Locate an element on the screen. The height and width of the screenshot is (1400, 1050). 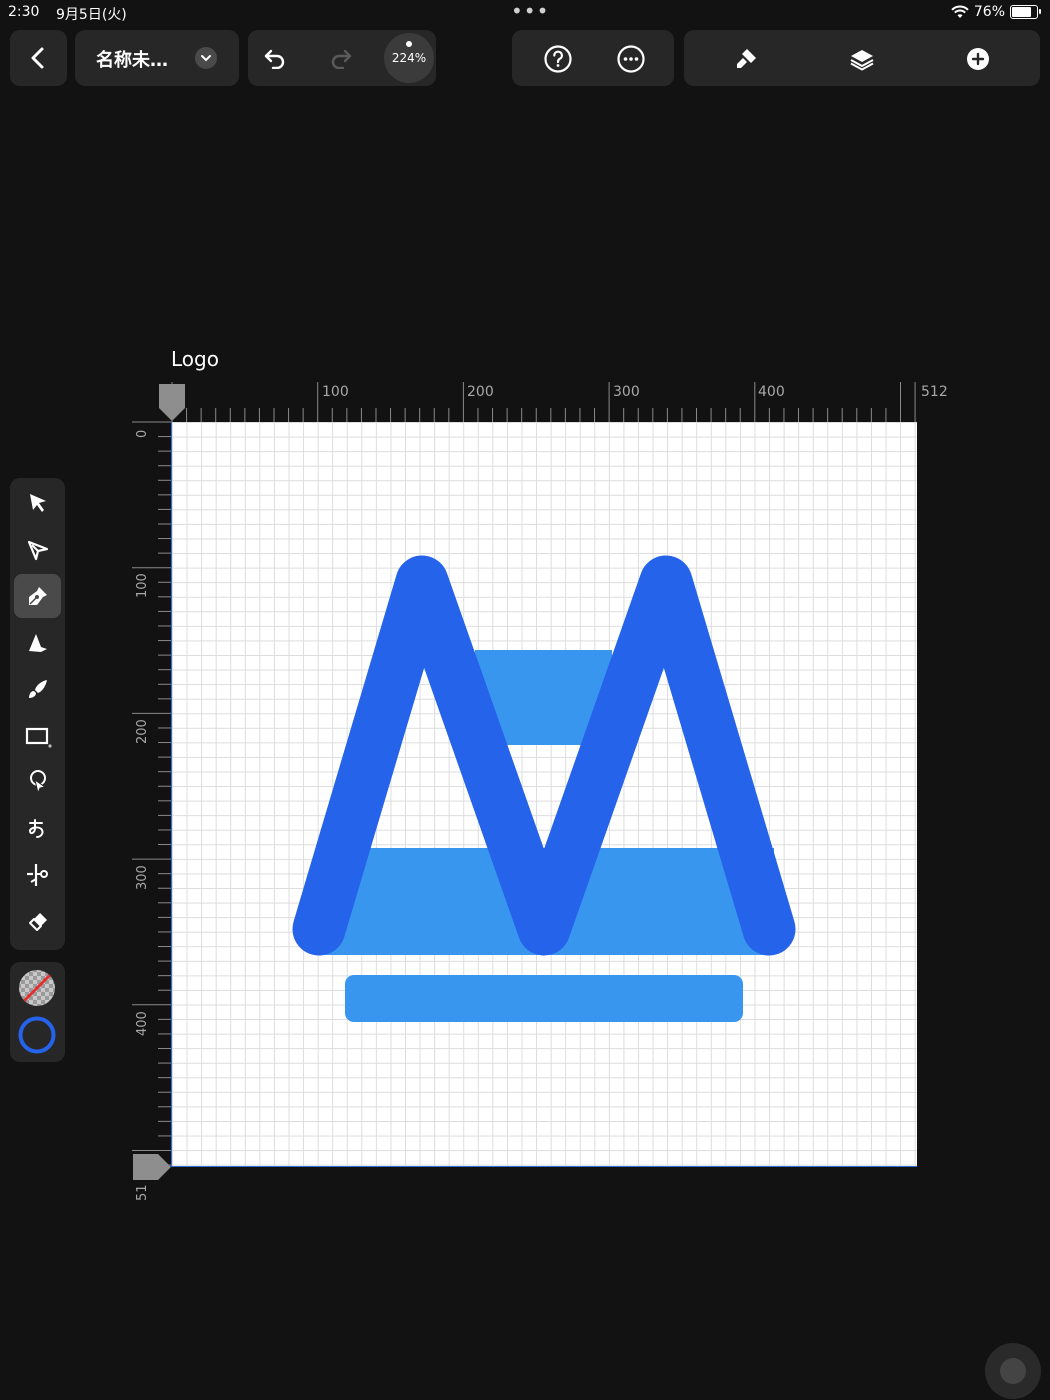
battery-percent: 76% is located at coordinates (989, 12).